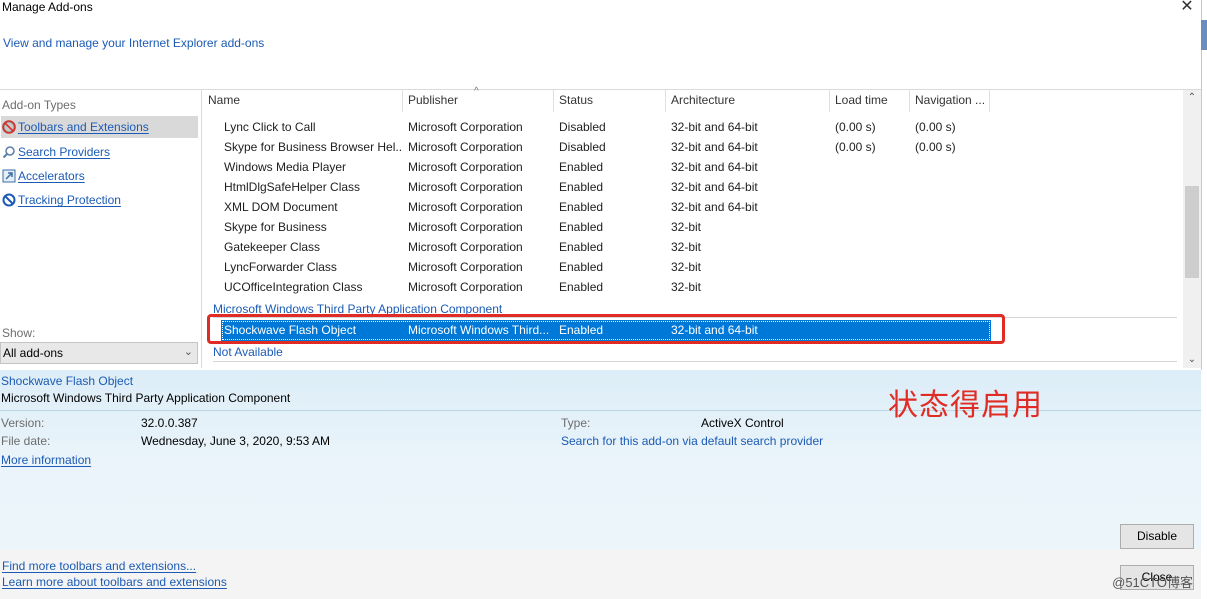 The height and width of the screenshot is (599, 1207). I want to click on column-header-status: Status, so click(610, 101).